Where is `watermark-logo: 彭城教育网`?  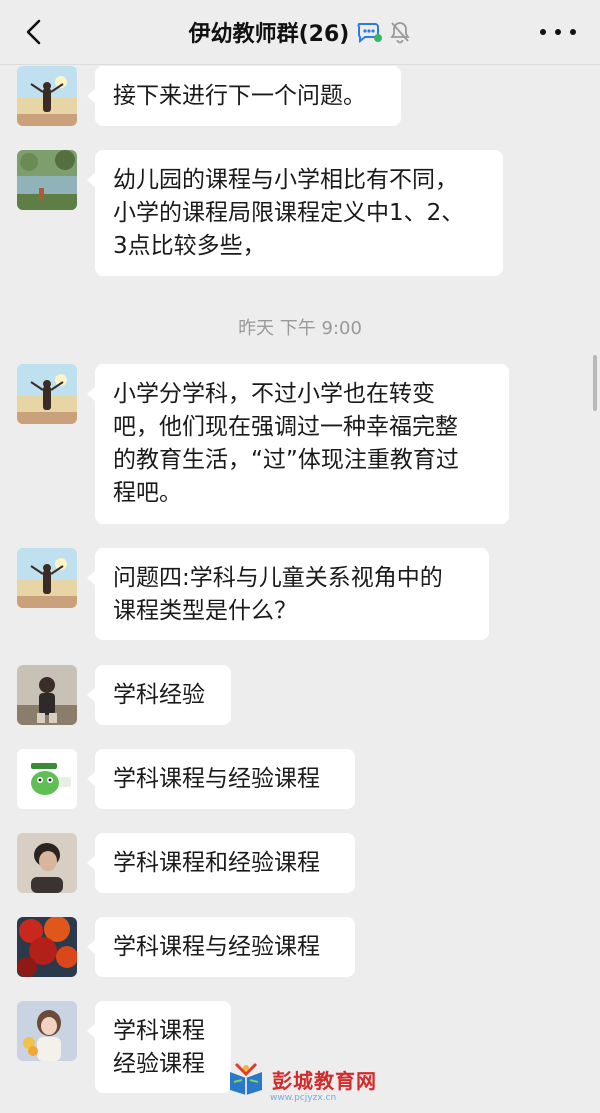
watermark-logo: 彭城教育网 is located at coordinates (301, 1079).